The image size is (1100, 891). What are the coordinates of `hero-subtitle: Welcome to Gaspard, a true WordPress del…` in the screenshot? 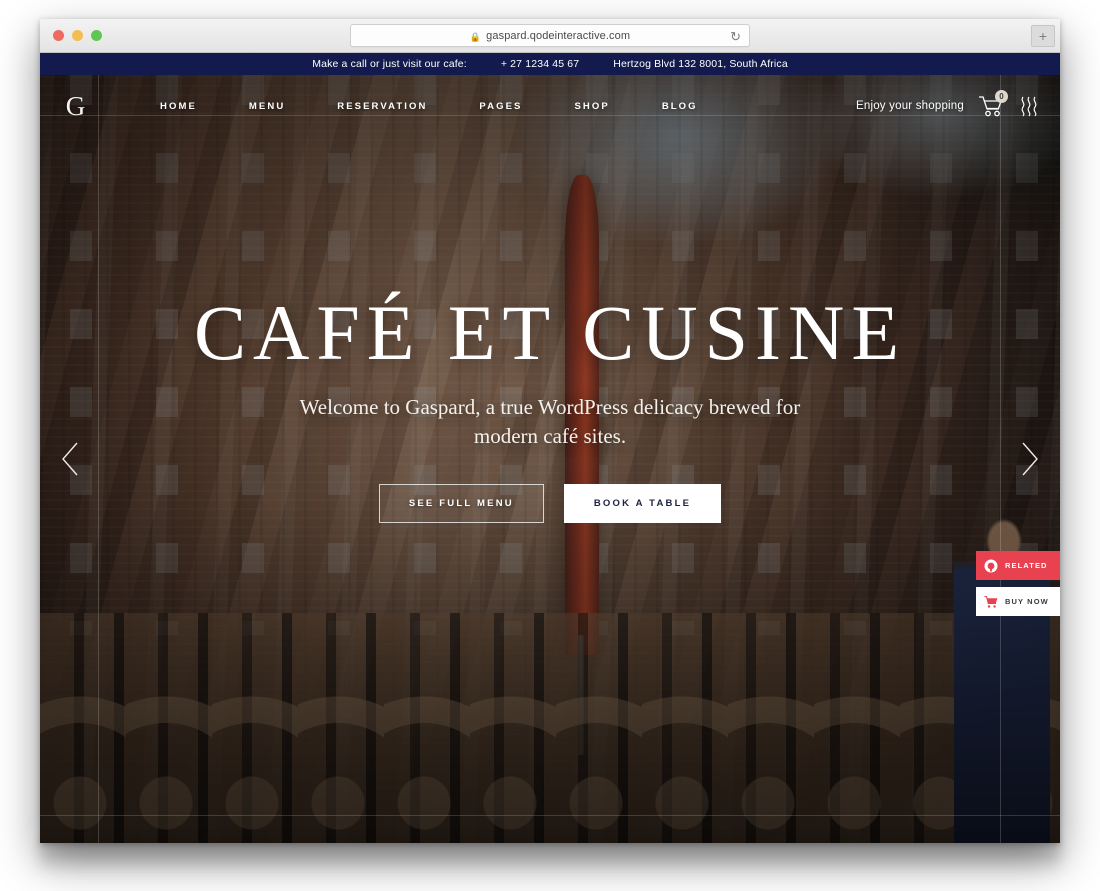 It's located at (550, 421).